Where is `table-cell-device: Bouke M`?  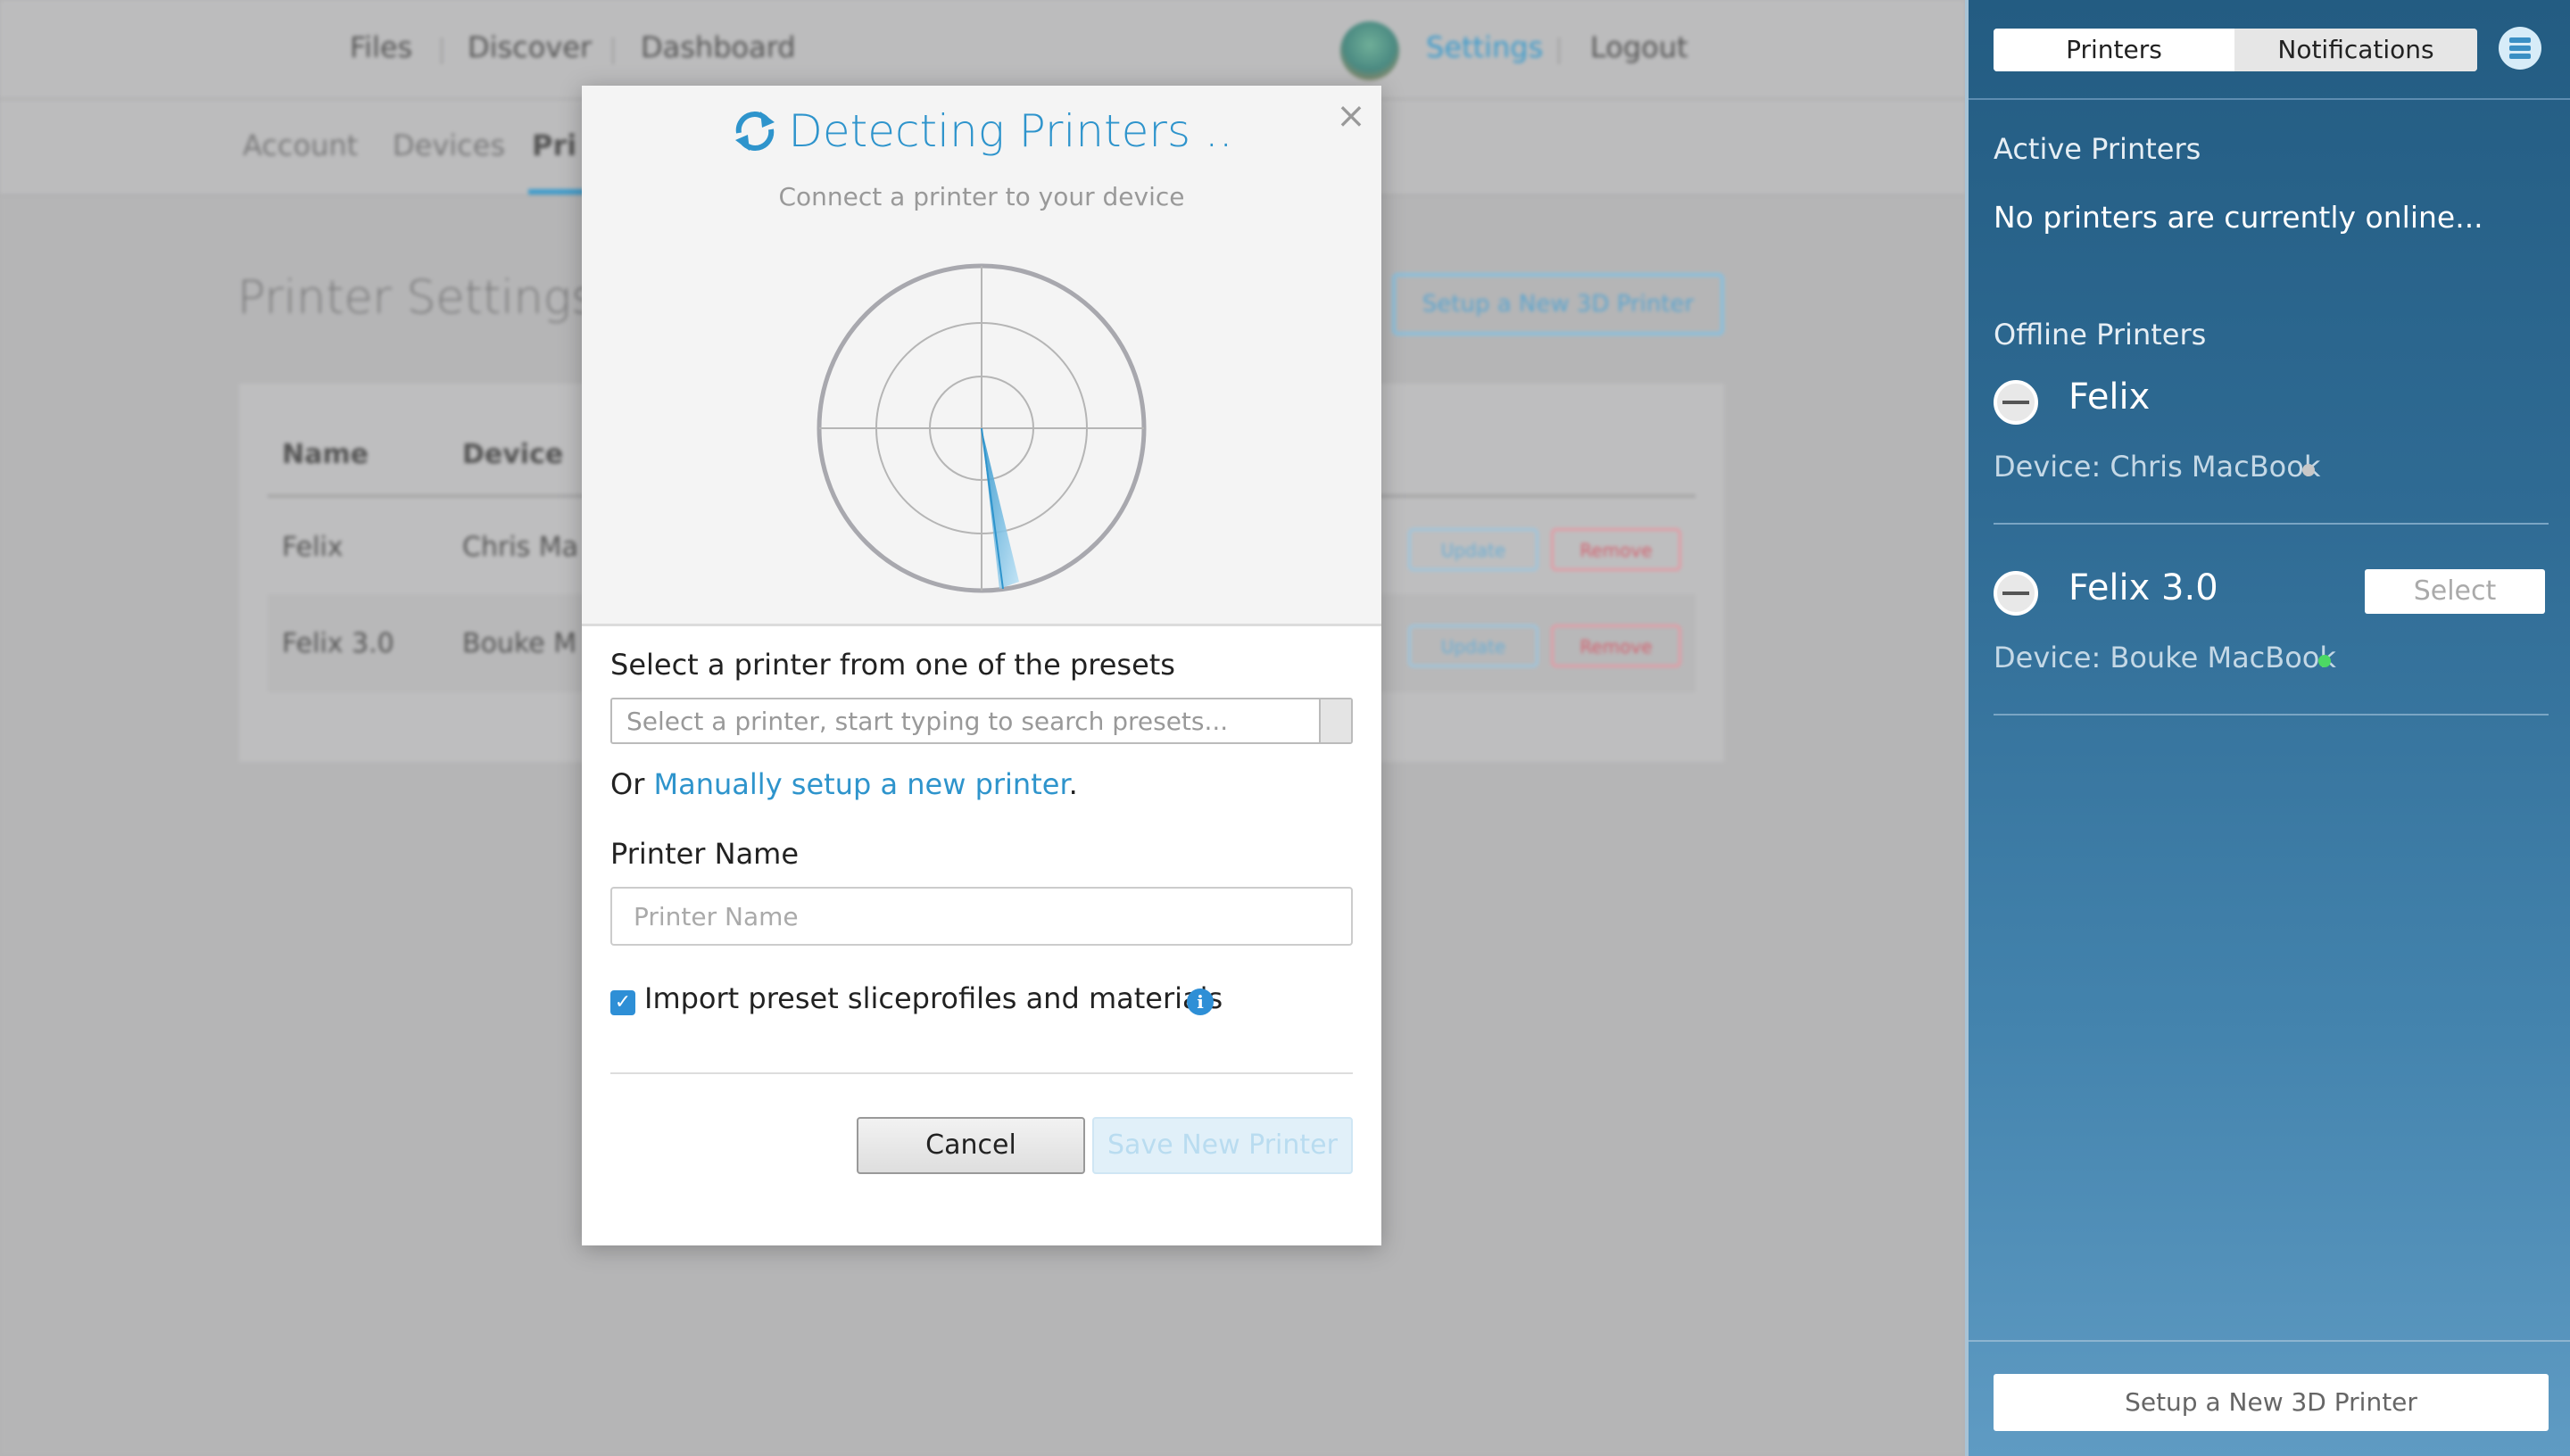
table-cell-device: Bouke M is located at coordinates (520, 644).